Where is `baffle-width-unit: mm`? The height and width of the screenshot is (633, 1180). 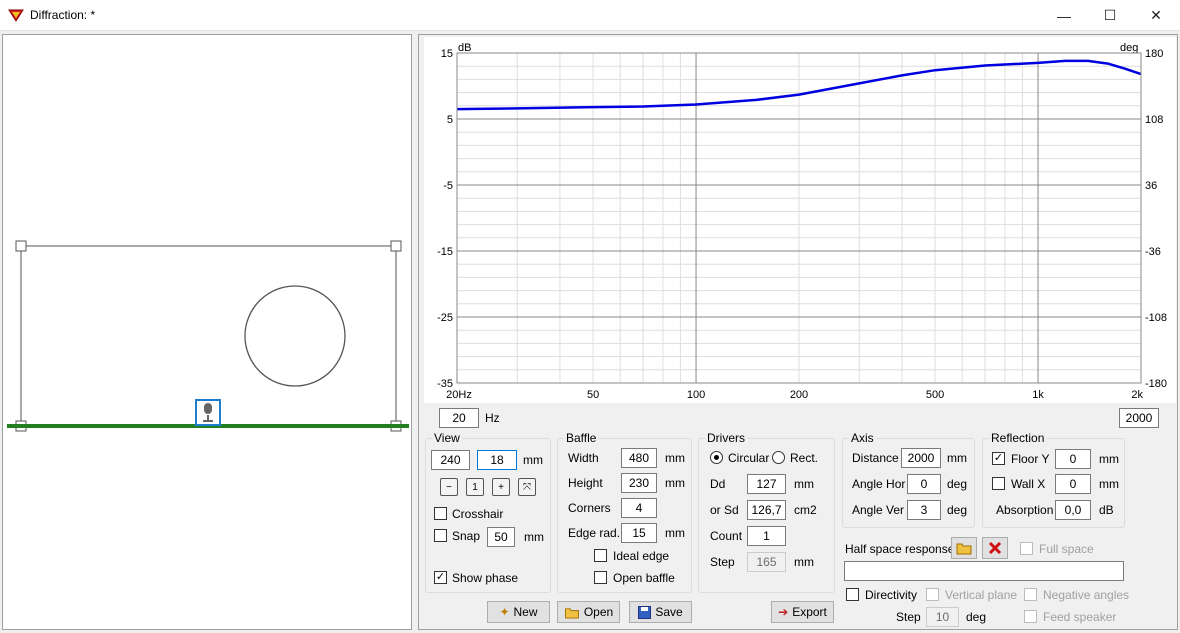
baffle-width-unit: mm is located at coordinates (675, 458).